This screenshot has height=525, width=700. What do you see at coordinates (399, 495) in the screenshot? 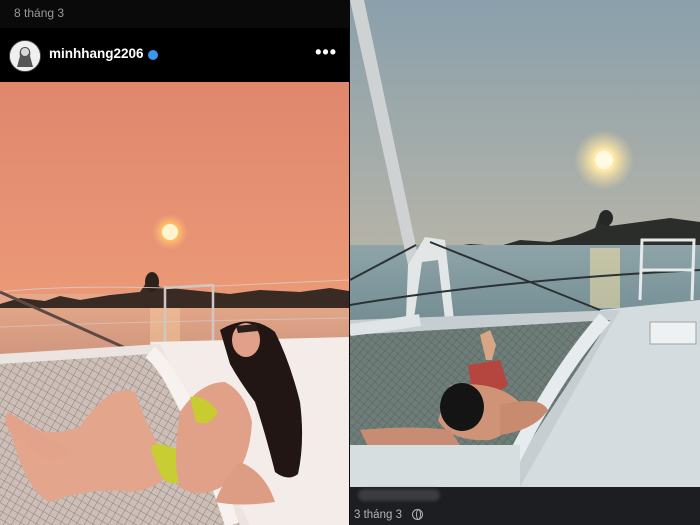
I see `blurred-author-name` at bounding box center [399, 495].